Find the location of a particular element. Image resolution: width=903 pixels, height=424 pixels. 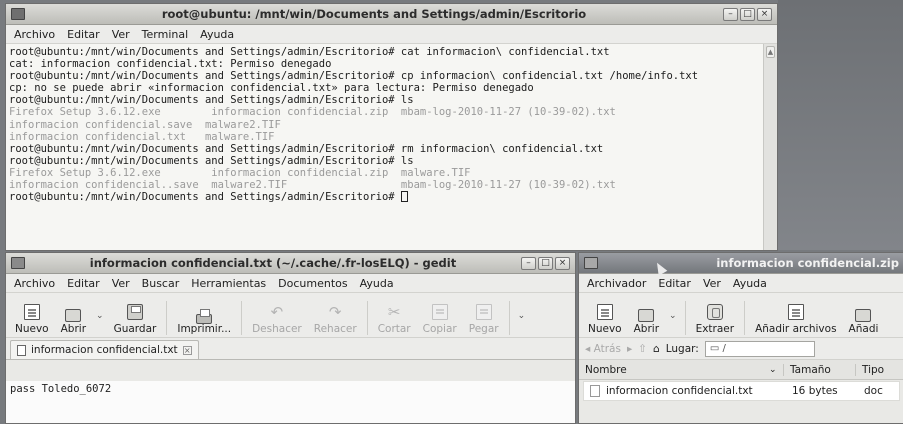

menu-archivador: Archivador is located at coordinates (616, 283).